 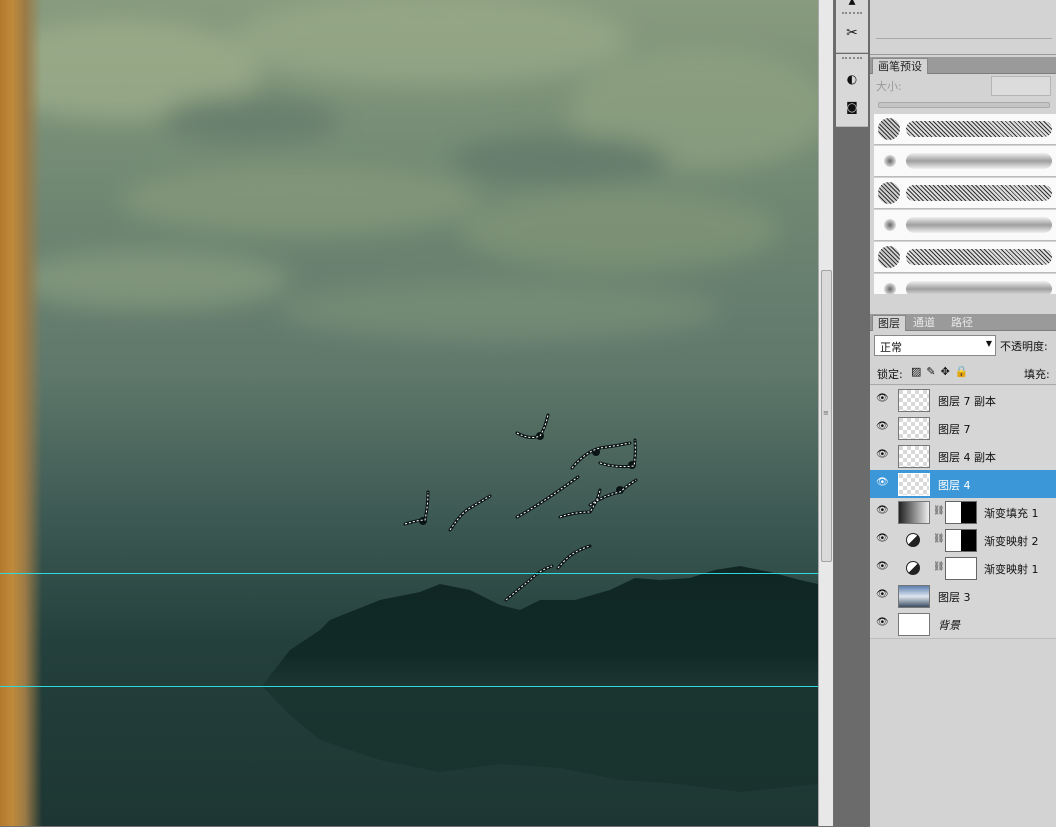 I want to click on tool-icon-top: ▴, so click(x=852, y=5).